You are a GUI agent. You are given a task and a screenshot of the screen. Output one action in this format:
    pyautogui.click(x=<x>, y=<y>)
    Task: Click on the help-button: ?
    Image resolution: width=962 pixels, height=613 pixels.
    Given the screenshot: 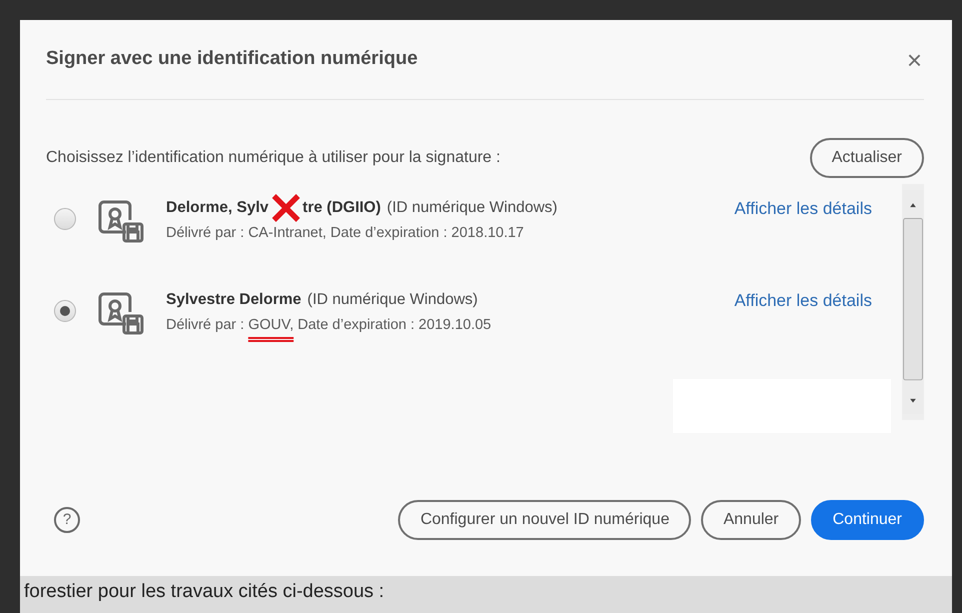 What is the action you would take?
    pyautogui.click(x=67, y=520)
    